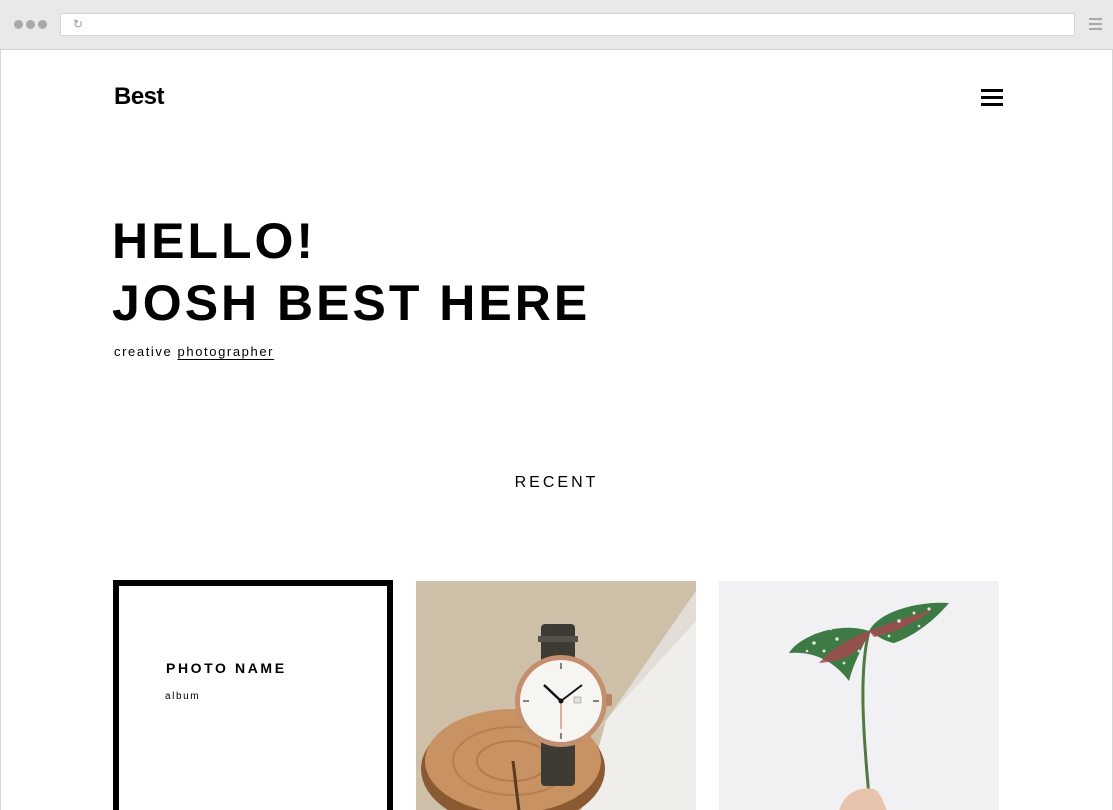  I want to click on reload-icon: ↻, so click(78, 24).